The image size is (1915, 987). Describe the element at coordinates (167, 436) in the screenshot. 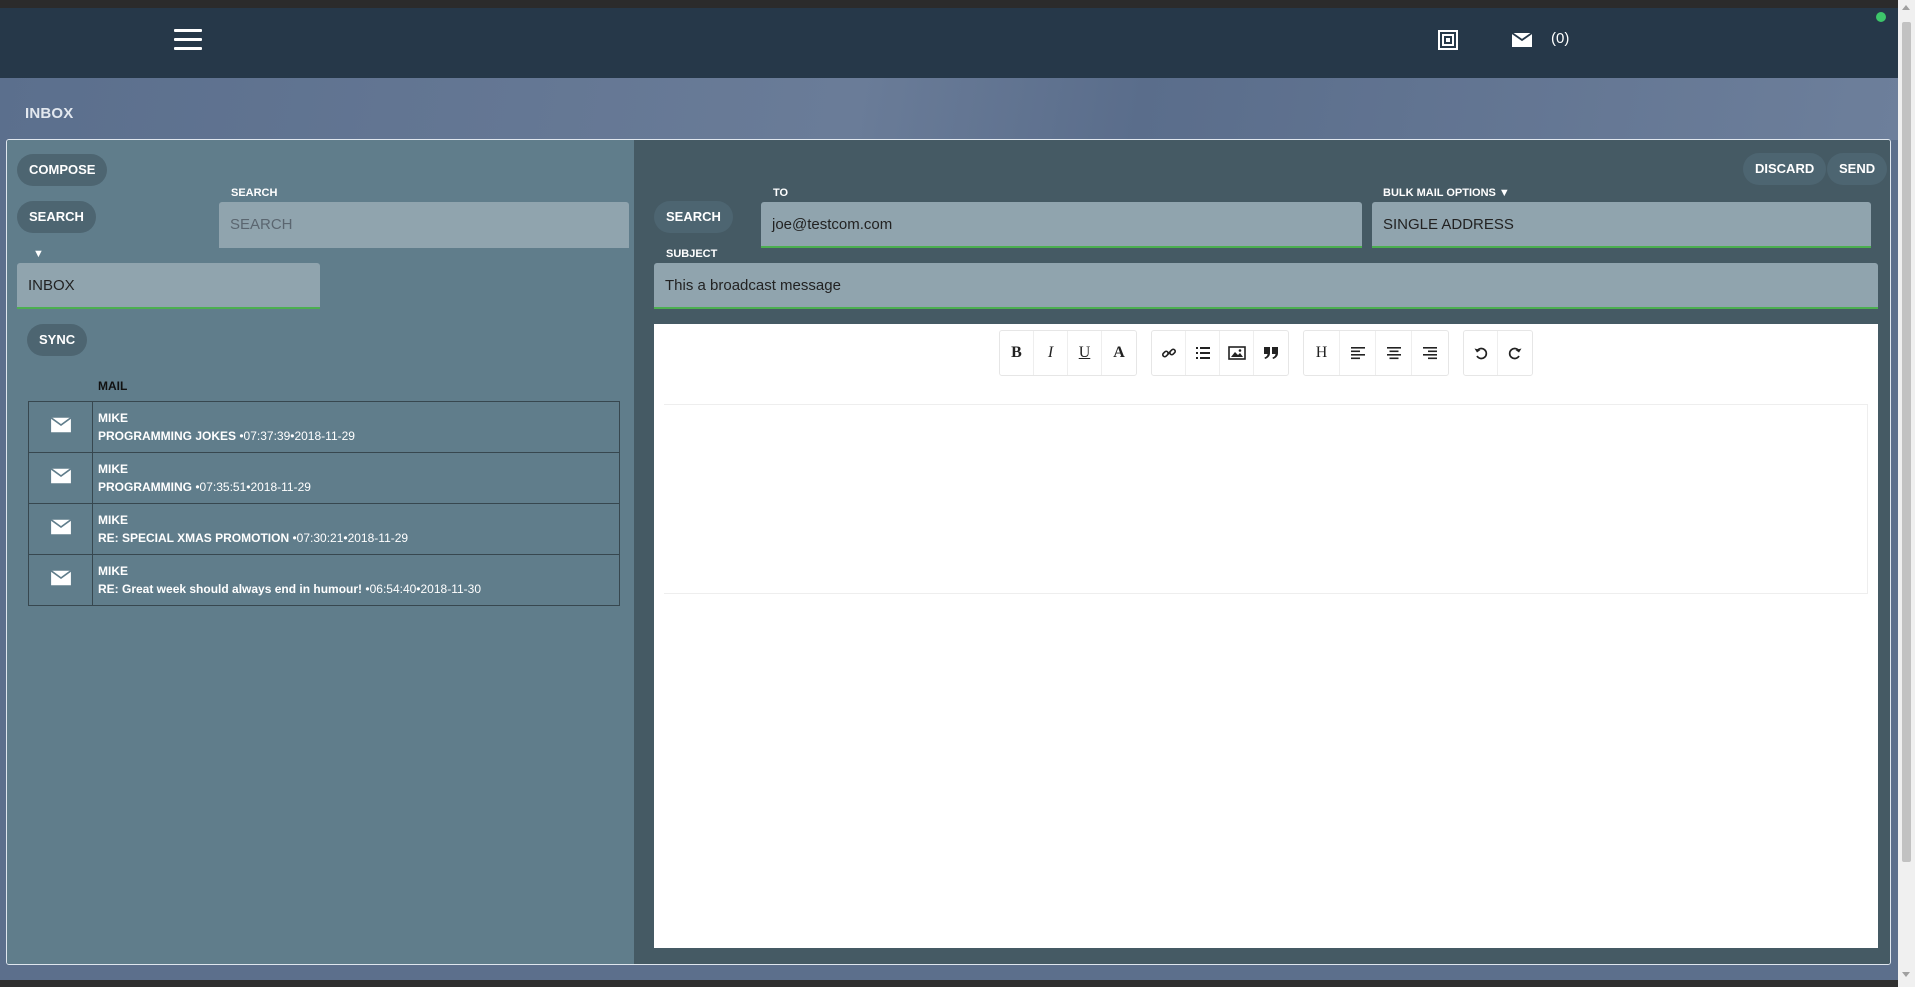

I see `mail-subject: PROGRAMMING JOKES` at that location.